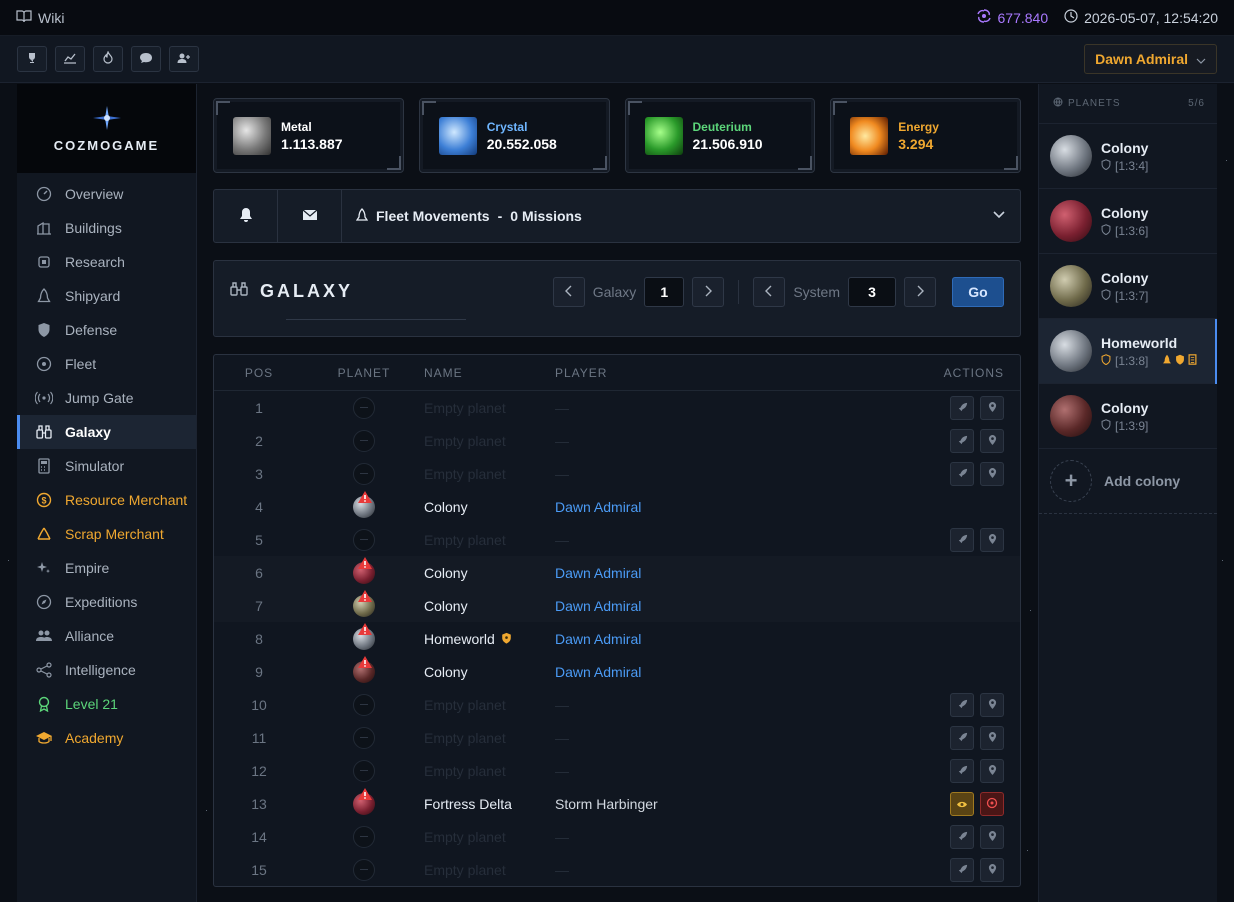  What do you see at coordinates (106, 568) in the screenshot?
I see `sidebar-item-empire: Empire` at bounding box center [106, 568].